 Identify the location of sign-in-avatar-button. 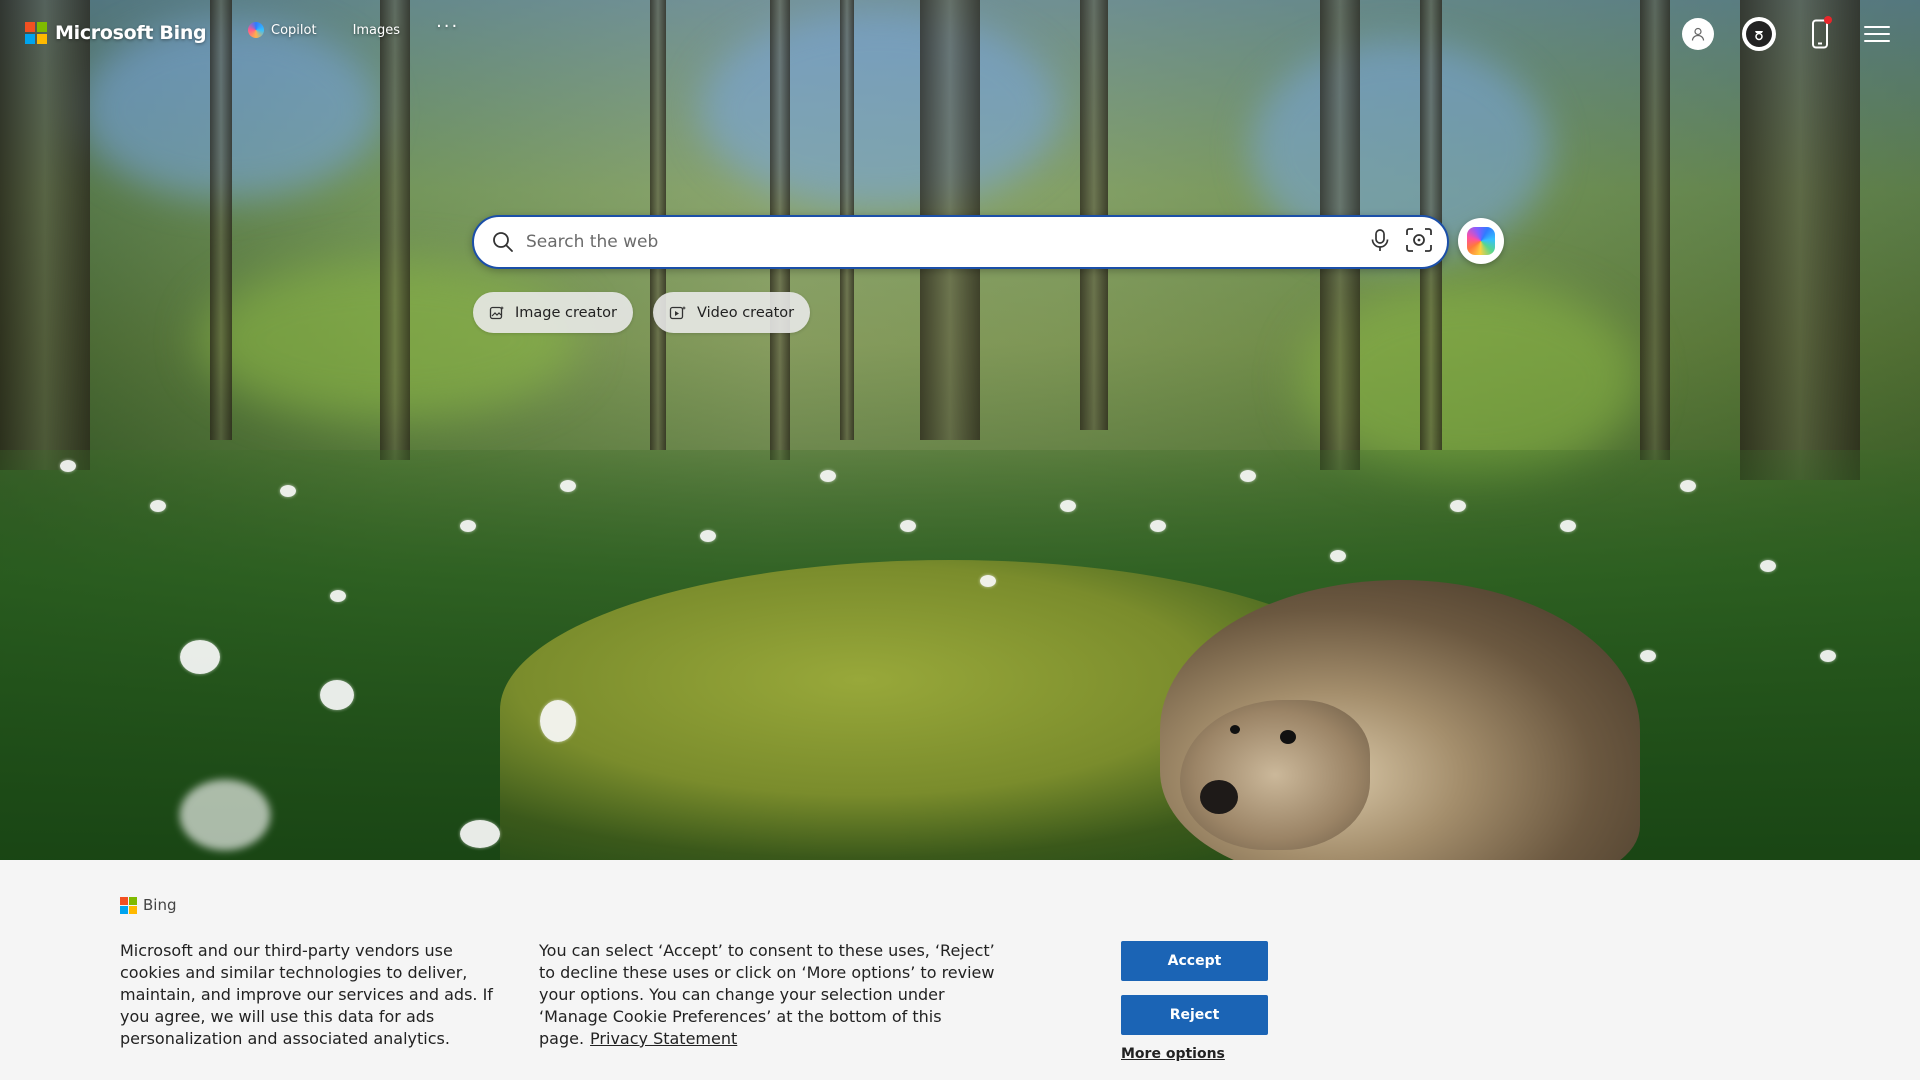
(1698, 34).